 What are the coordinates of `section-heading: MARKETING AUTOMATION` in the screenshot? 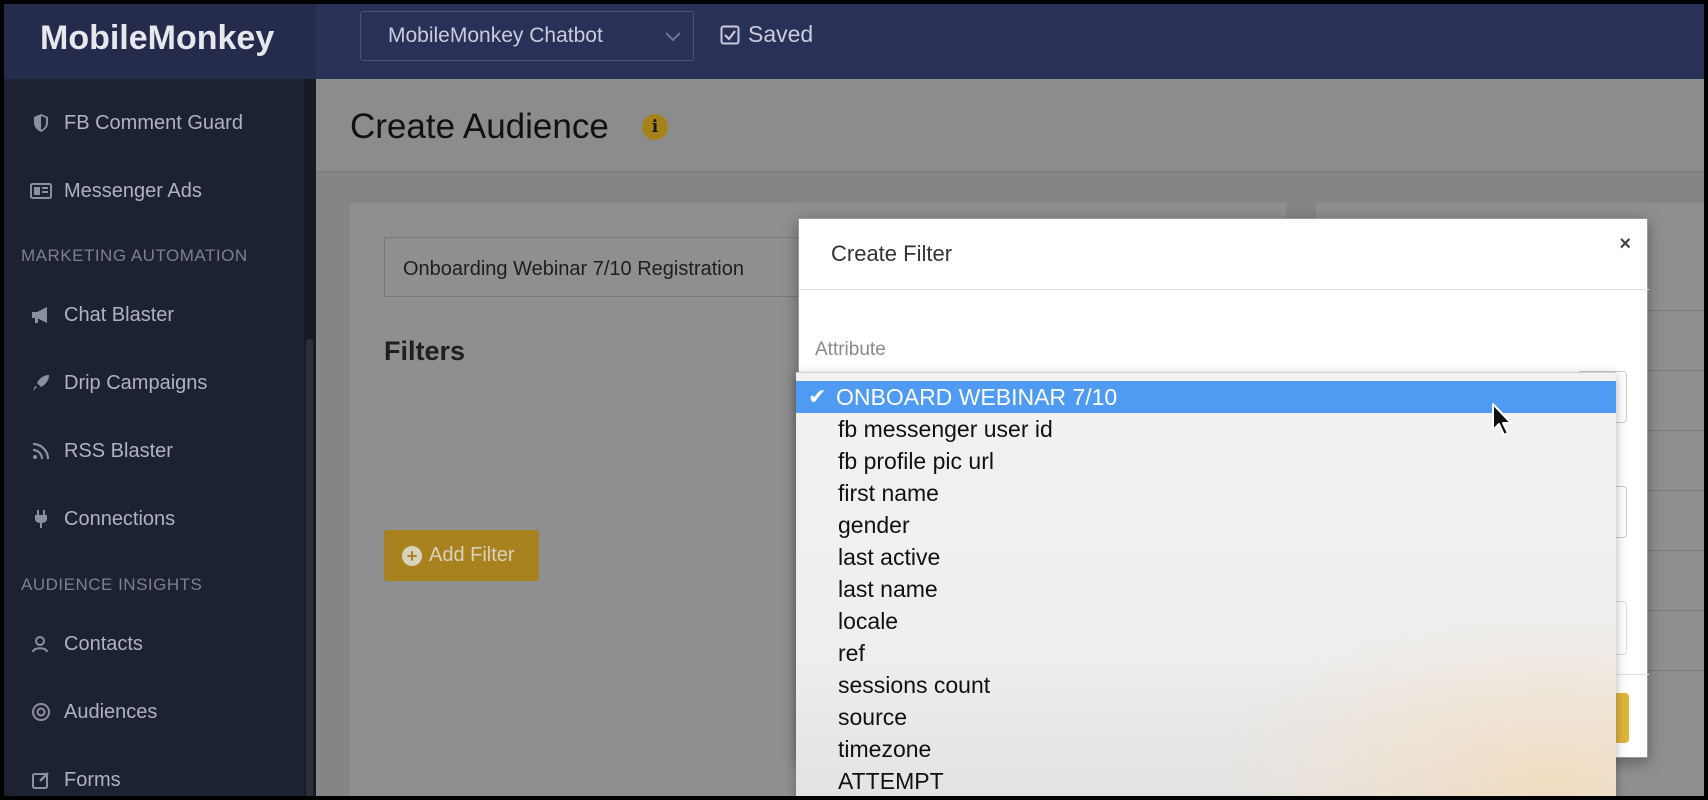 It's located at (134, 255).